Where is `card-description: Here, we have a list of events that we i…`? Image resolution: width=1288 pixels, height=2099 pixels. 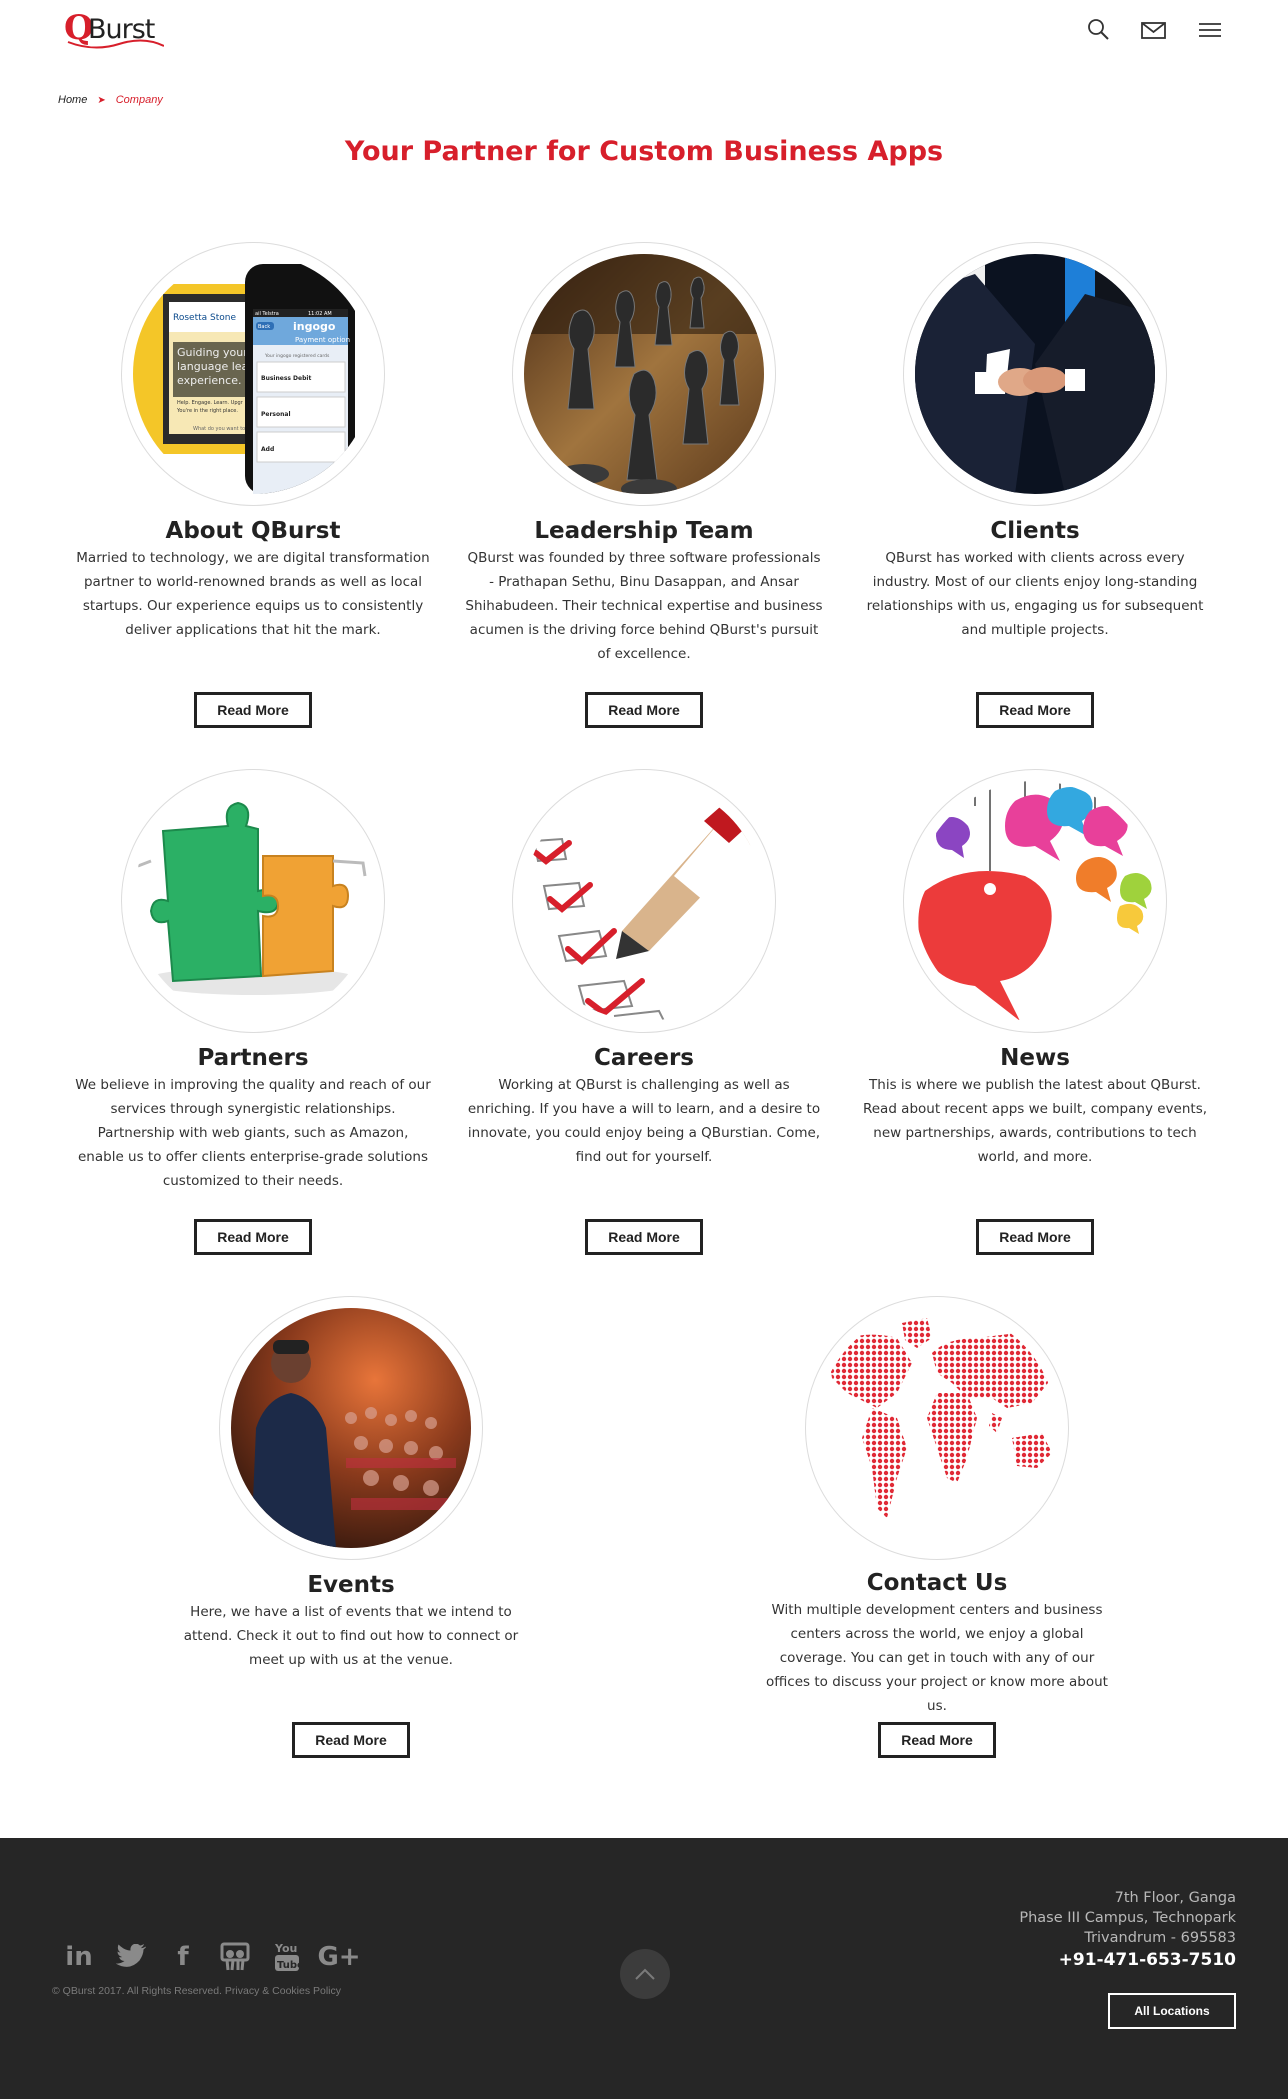 card-description: Here, we have a list of events that we i… is located at coordinates (351, 1636).